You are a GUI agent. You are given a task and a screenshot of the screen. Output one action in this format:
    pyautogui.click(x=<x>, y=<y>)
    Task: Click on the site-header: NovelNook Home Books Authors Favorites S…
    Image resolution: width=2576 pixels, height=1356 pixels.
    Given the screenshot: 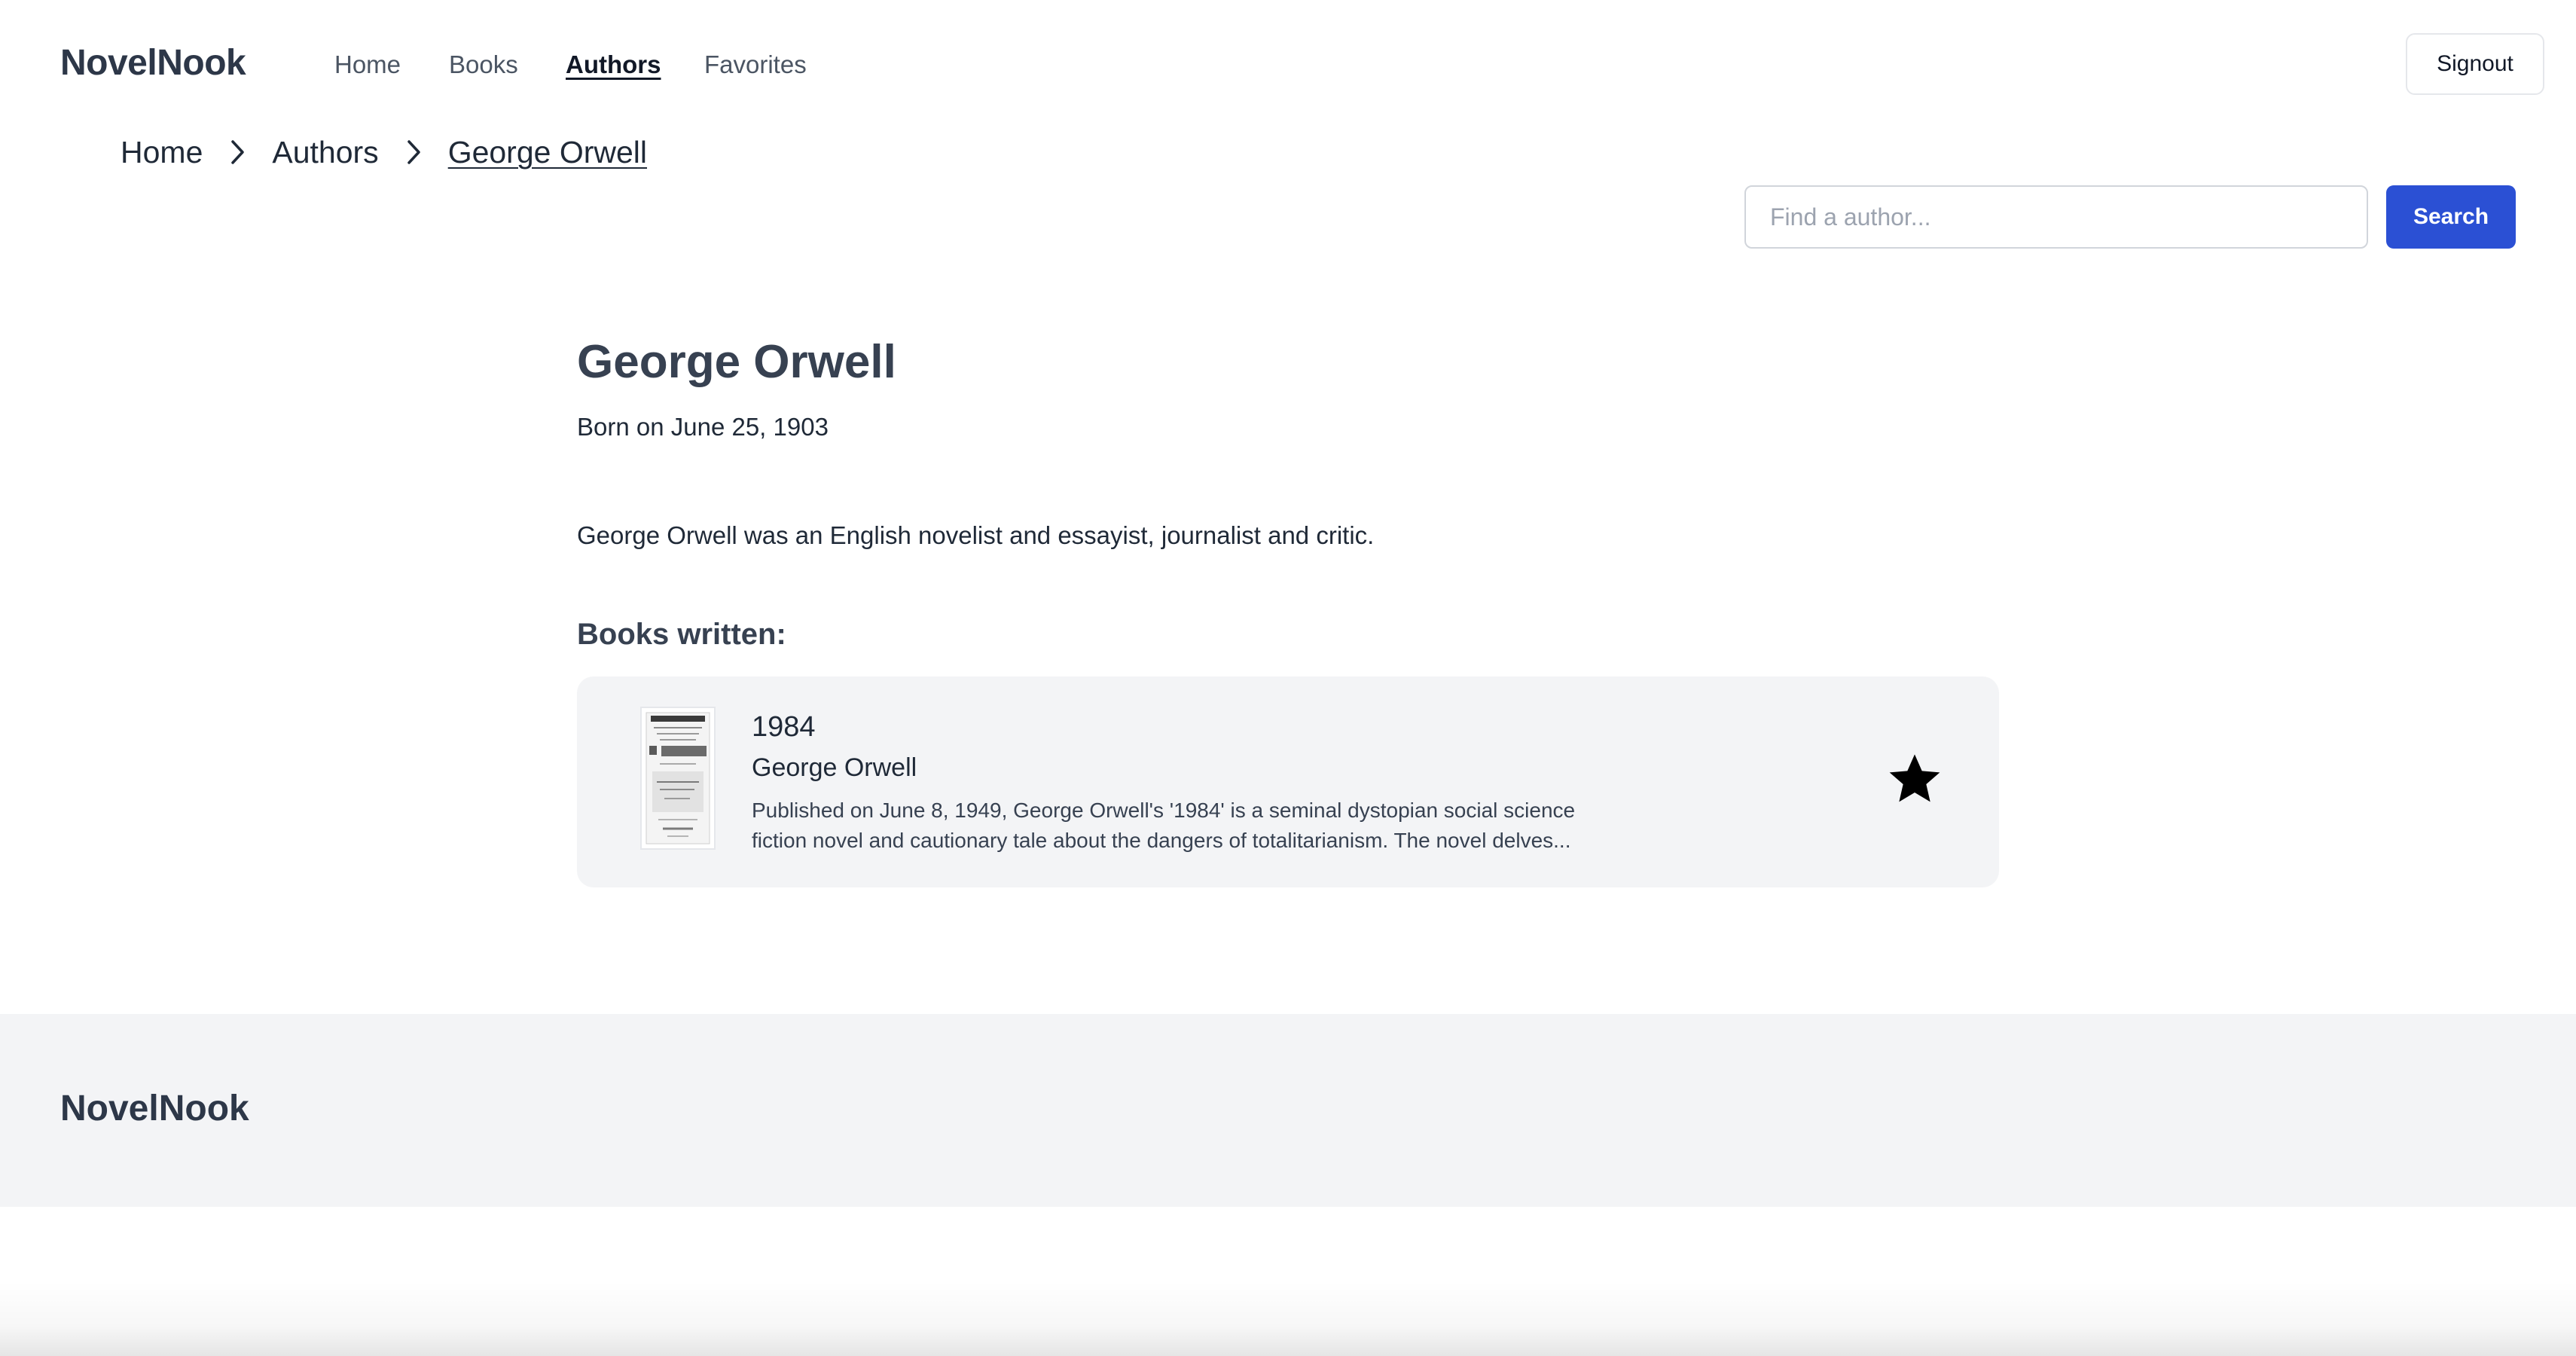 What is the action you would take?
    pyautogui.click(x=1288, y=65)
    